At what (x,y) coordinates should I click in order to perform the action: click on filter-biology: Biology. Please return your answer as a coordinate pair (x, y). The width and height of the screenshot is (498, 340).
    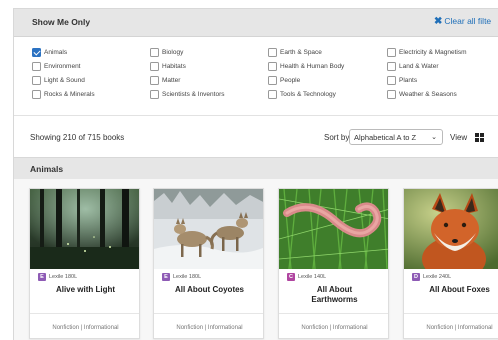
    Looking at the image, I should click on (166, 52).